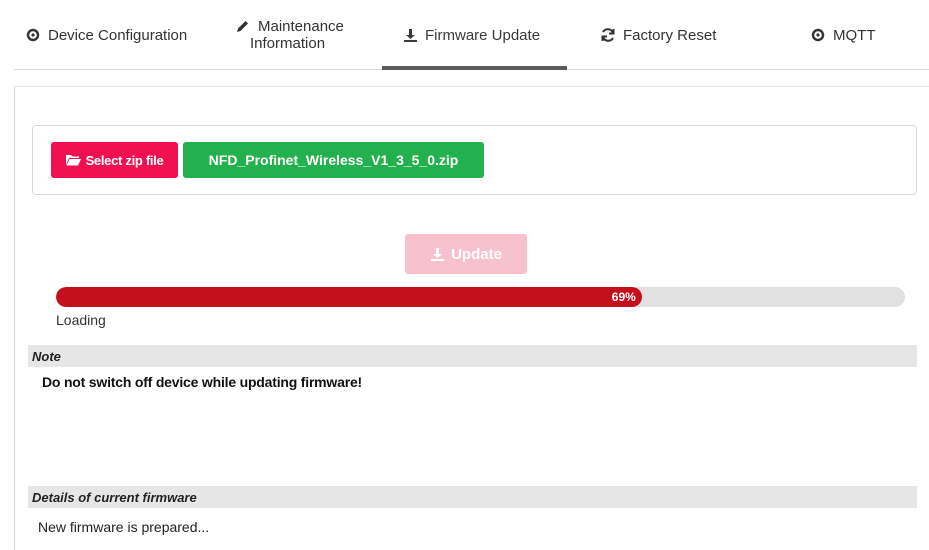 Image resolution: width=929 pixels, height=550 pixels. What do you see at coordinates (474, 68) in the screenshot?
I see `active-tab-indicator` at bounding box center [474, 68].